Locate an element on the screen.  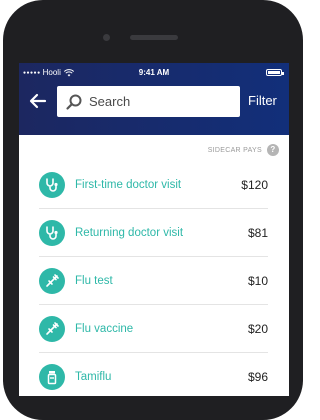
list-item: Flu vaccine $20 is located at coordinates (153, 329).